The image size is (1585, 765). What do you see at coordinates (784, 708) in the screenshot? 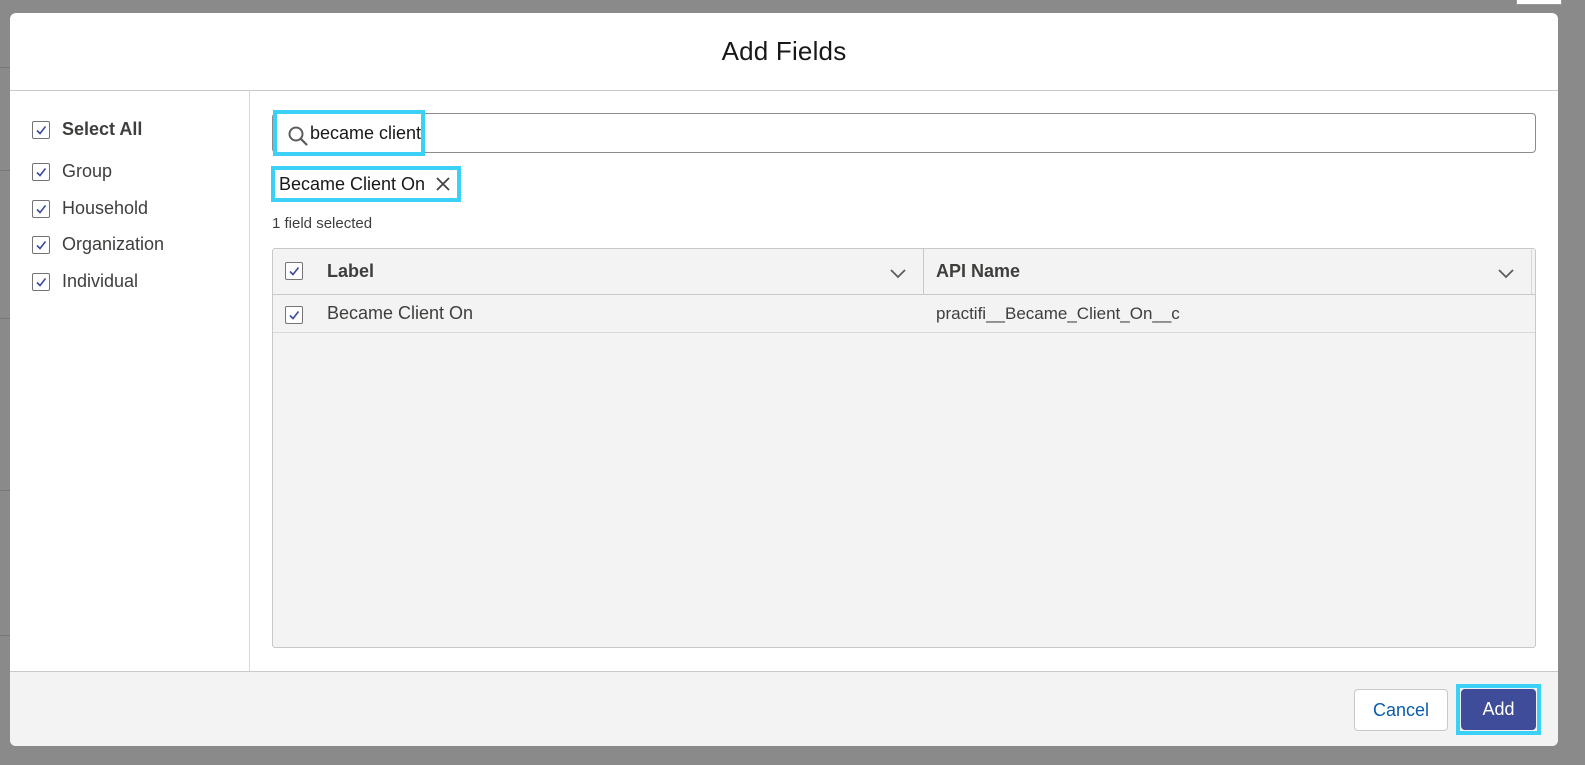
I see `modal-footer: Cancel Add` at bounding box center [784, 708].